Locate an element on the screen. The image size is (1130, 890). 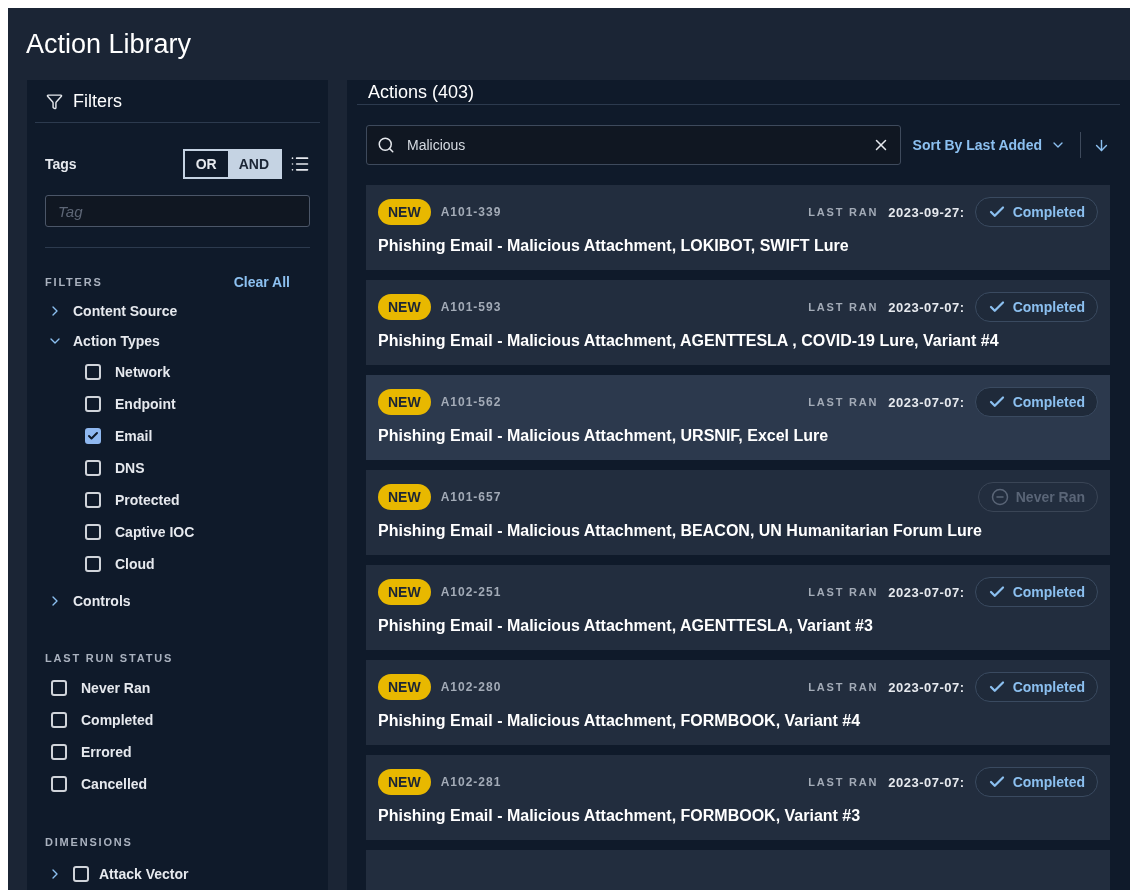
checkbox-label: Endpoint is located at coordinates (145, 404).